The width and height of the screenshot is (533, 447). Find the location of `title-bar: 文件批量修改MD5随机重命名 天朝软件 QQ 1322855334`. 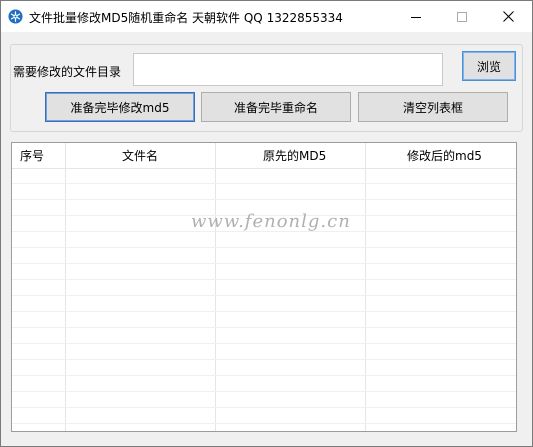

title-bar: 文件批量修改MD5随机重命名 天朝软件 QQ 1322855334 is located at coordinates (266, 16).